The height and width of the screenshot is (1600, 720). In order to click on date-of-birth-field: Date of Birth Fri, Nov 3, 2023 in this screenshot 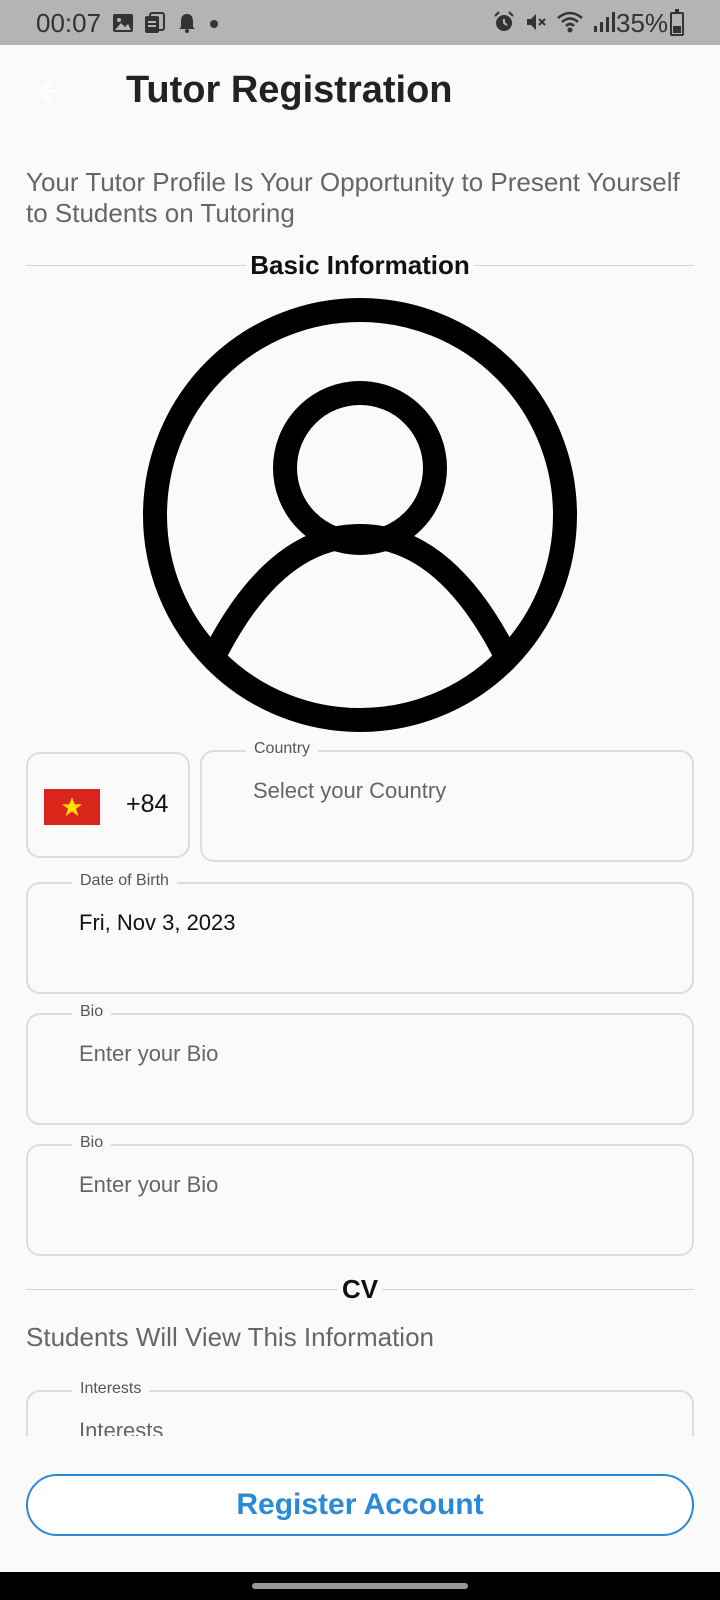, I will do `click(360, 933)`.